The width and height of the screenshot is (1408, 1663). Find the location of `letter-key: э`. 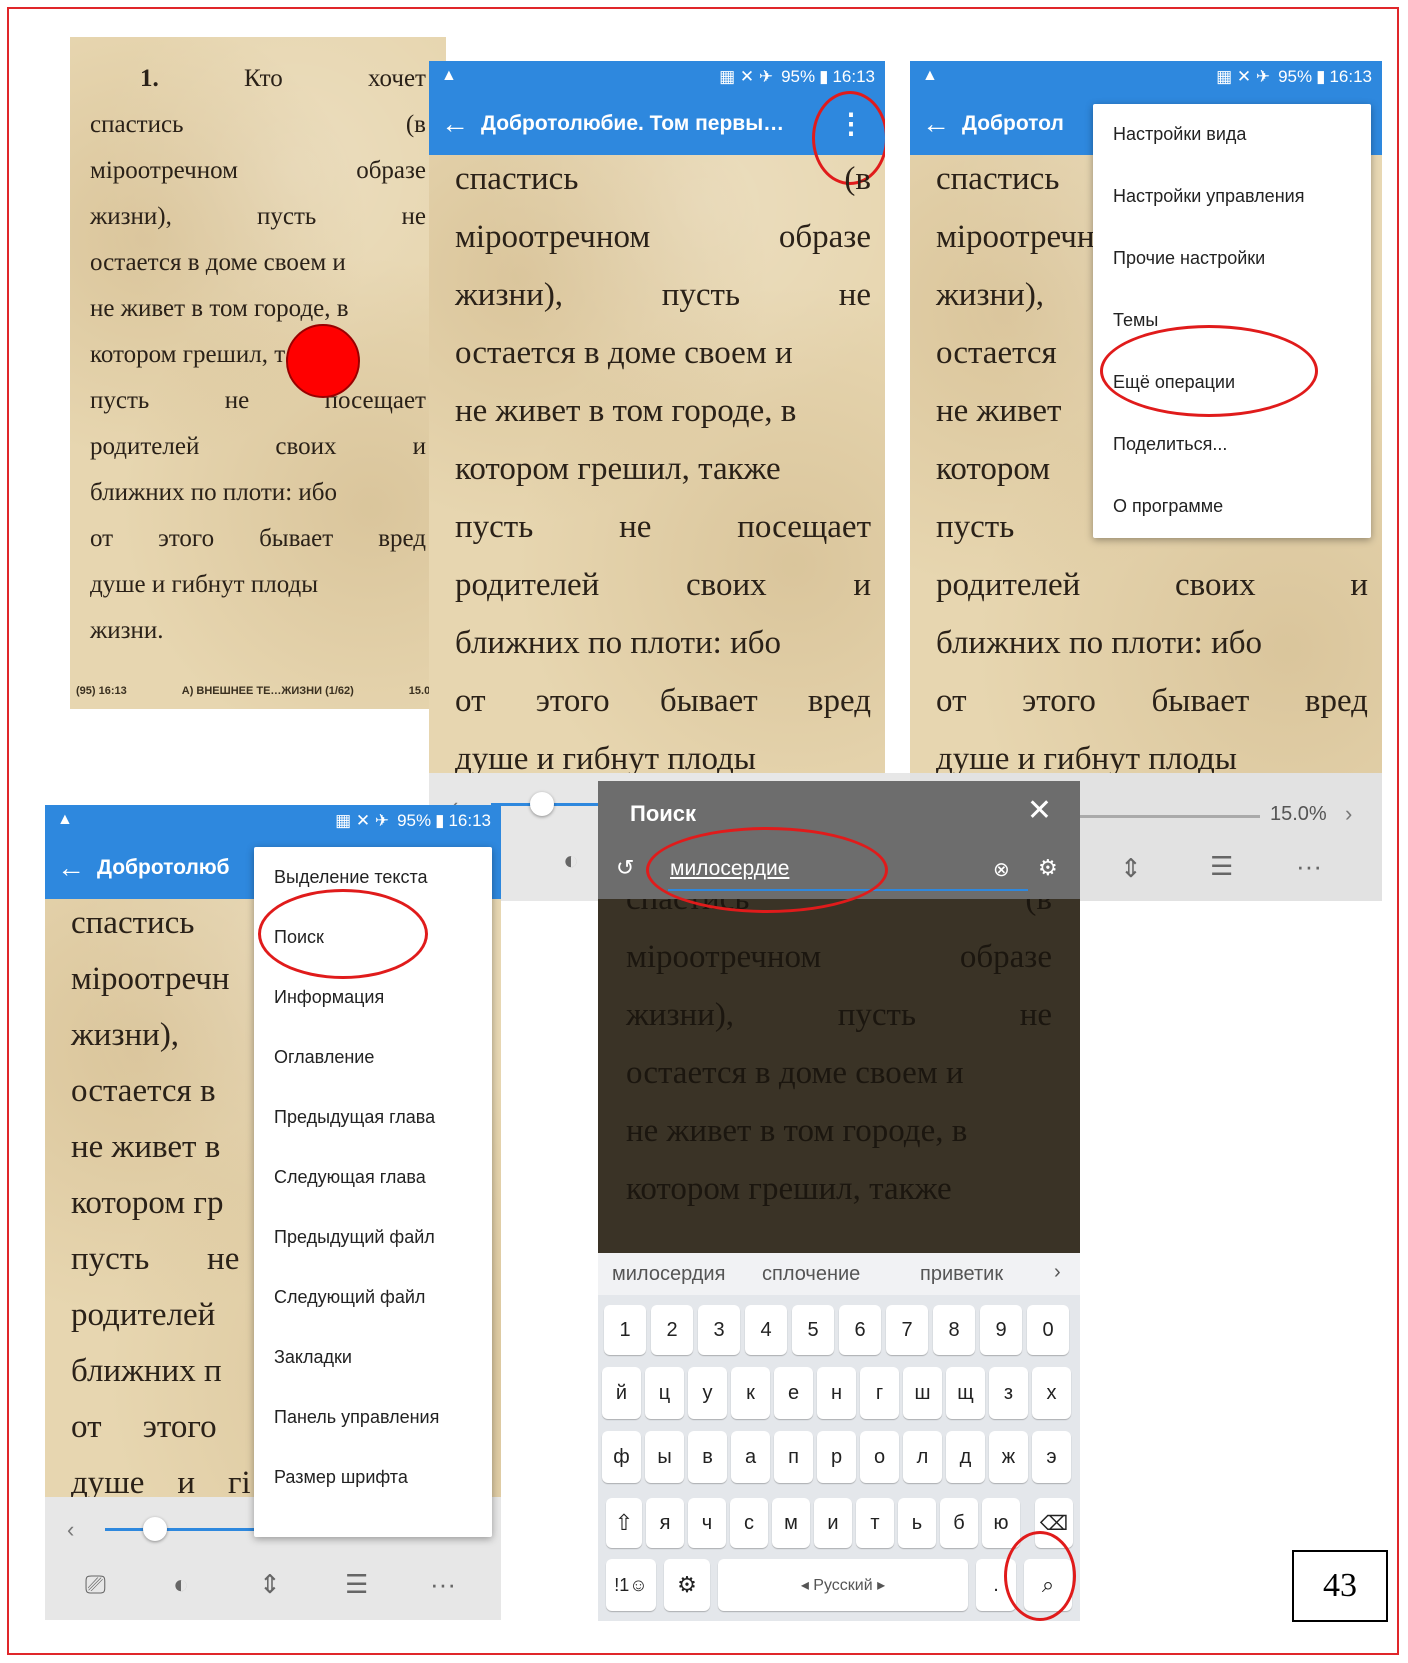

letter-key: э is located at coordinates (1051, 1457).